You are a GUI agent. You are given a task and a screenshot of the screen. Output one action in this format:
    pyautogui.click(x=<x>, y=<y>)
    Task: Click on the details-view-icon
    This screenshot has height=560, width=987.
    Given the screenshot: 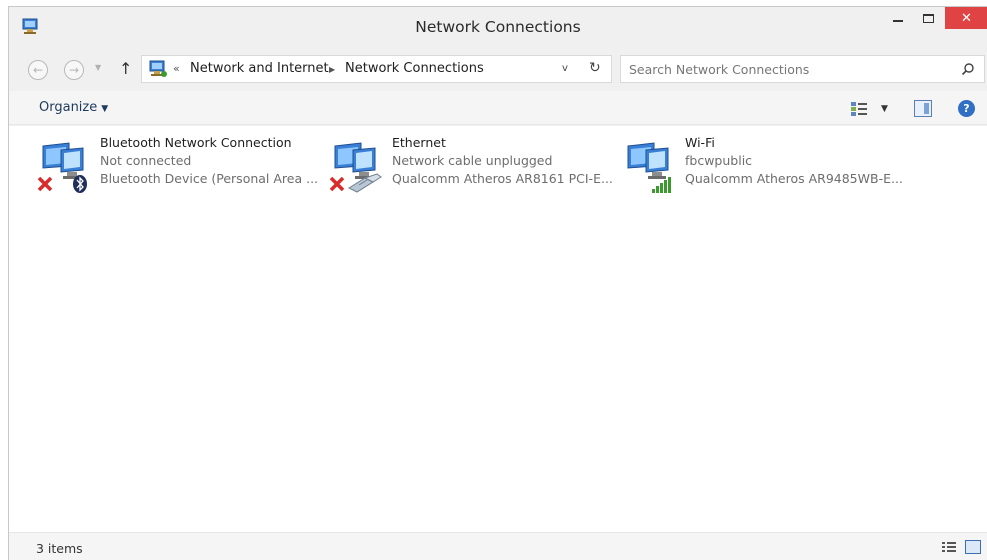 What is the action you would take?
    pyautogui.click(x=949, y=547)
    